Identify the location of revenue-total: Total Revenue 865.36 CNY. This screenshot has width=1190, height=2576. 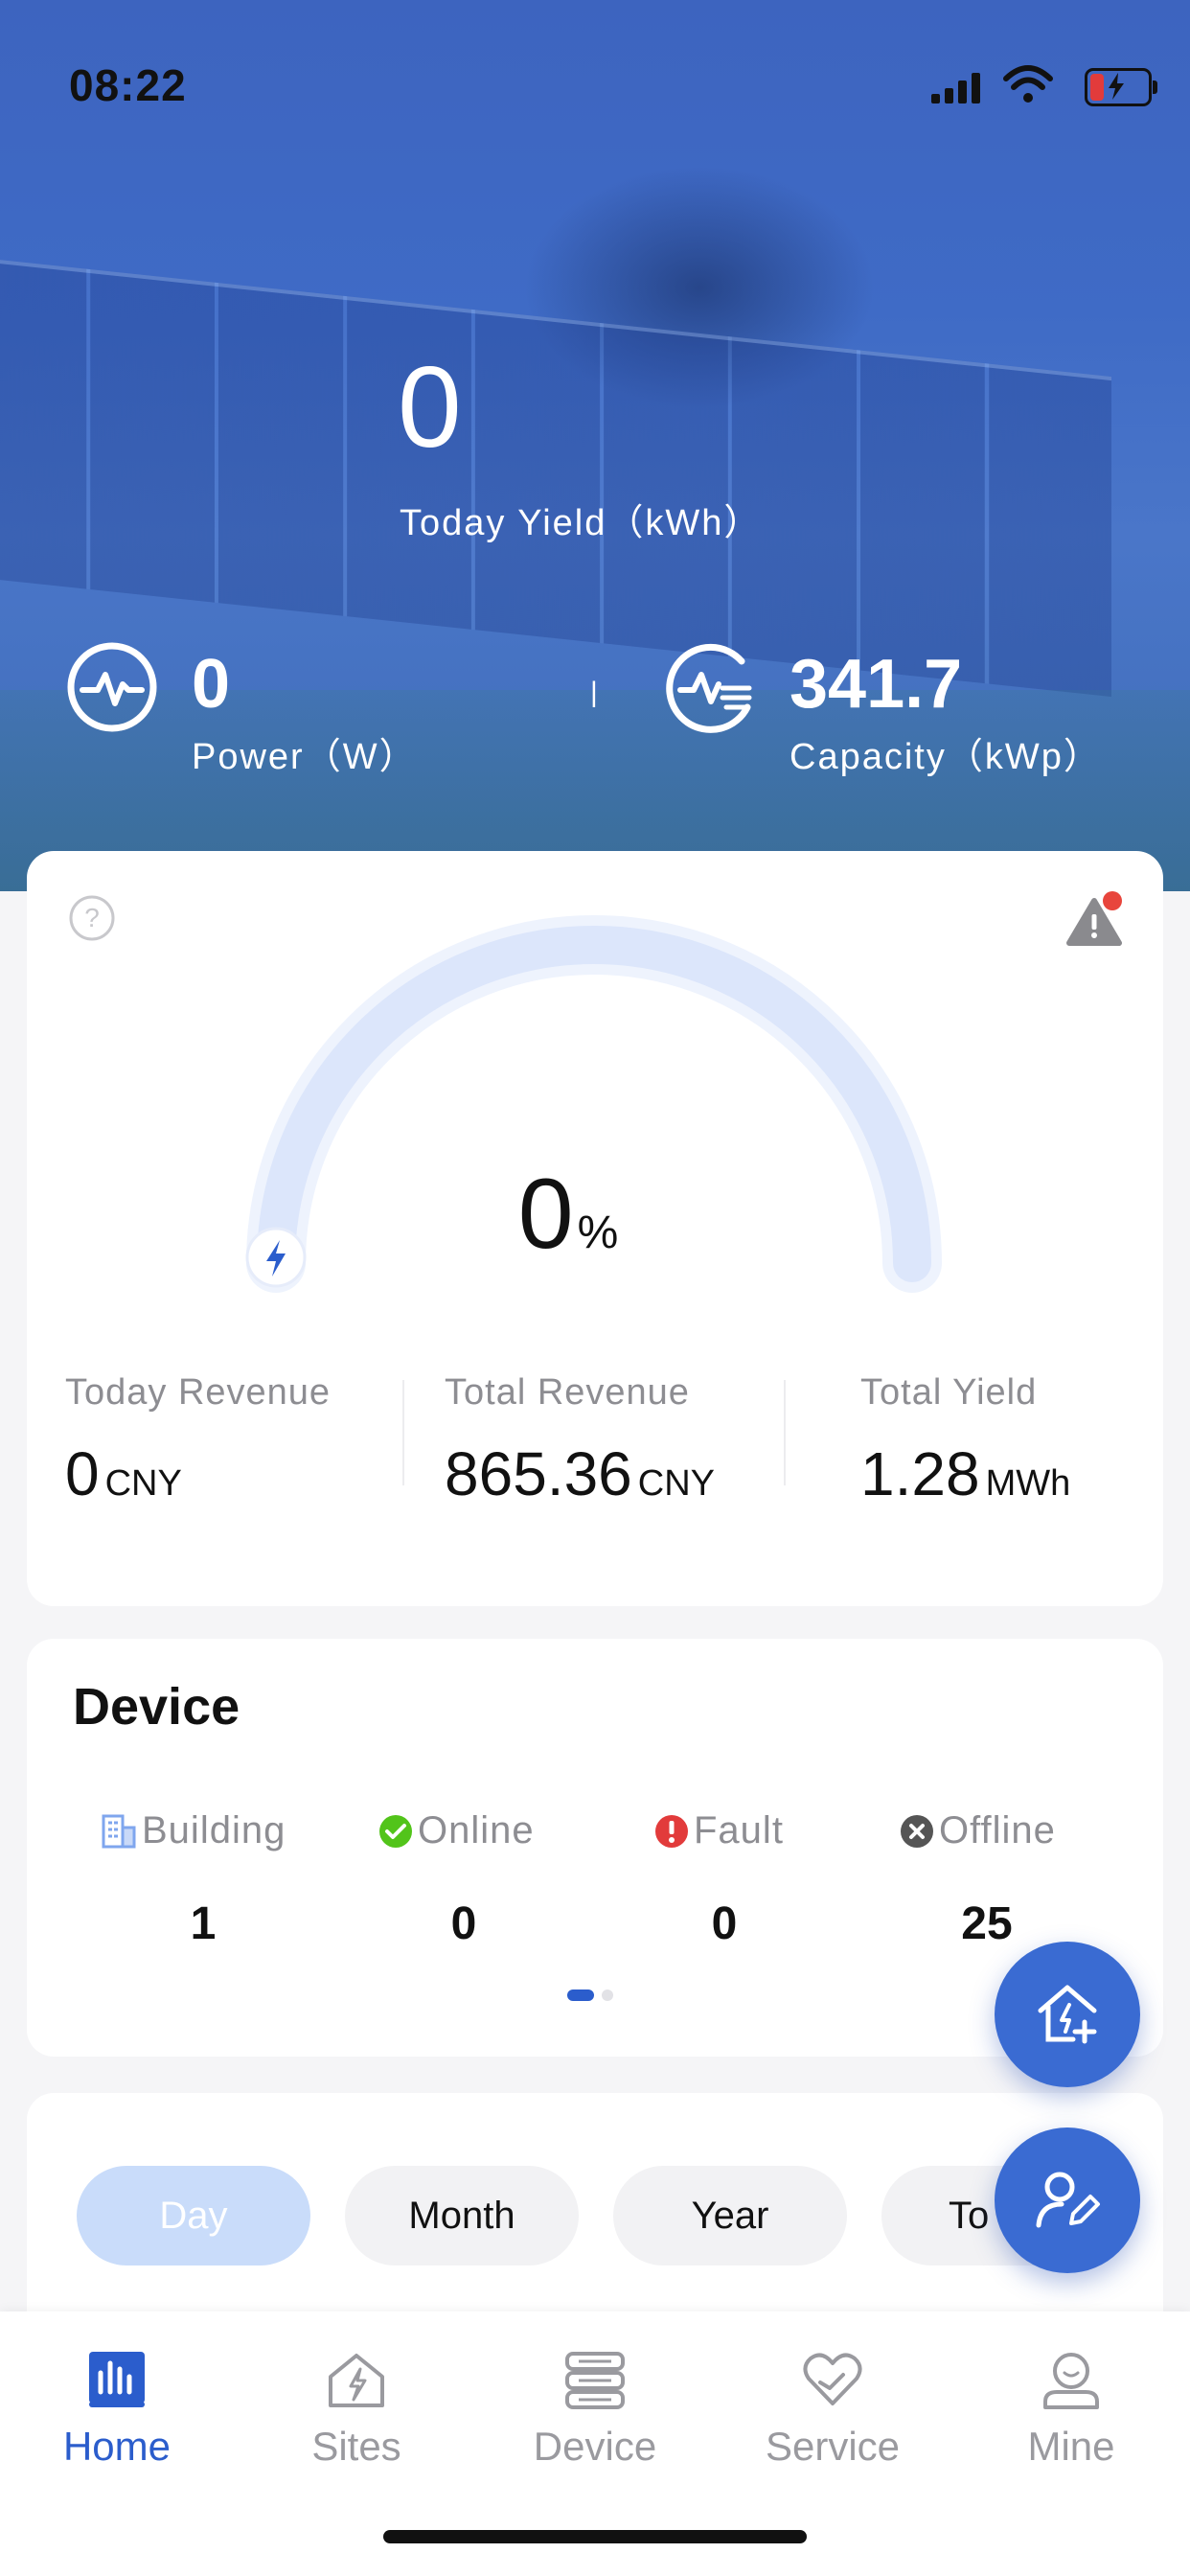
(580, 1440).